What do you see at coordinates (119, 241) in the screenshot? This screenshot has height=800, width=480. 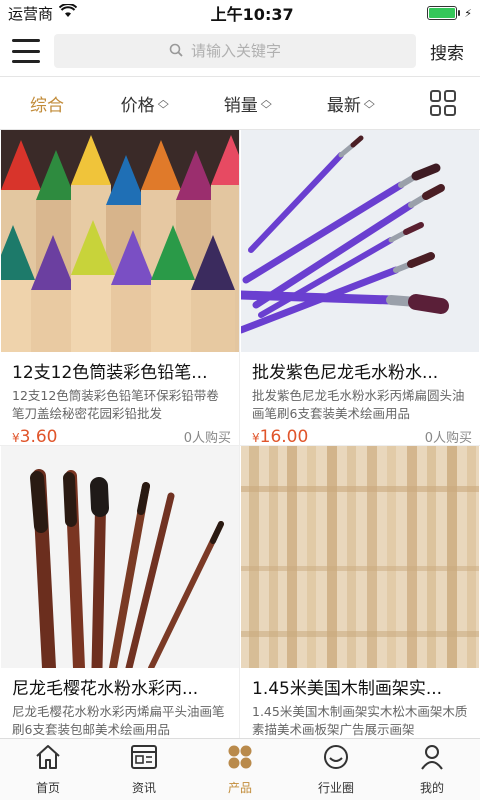 I see `product-image-pencils` at bounding box center [119, 241].